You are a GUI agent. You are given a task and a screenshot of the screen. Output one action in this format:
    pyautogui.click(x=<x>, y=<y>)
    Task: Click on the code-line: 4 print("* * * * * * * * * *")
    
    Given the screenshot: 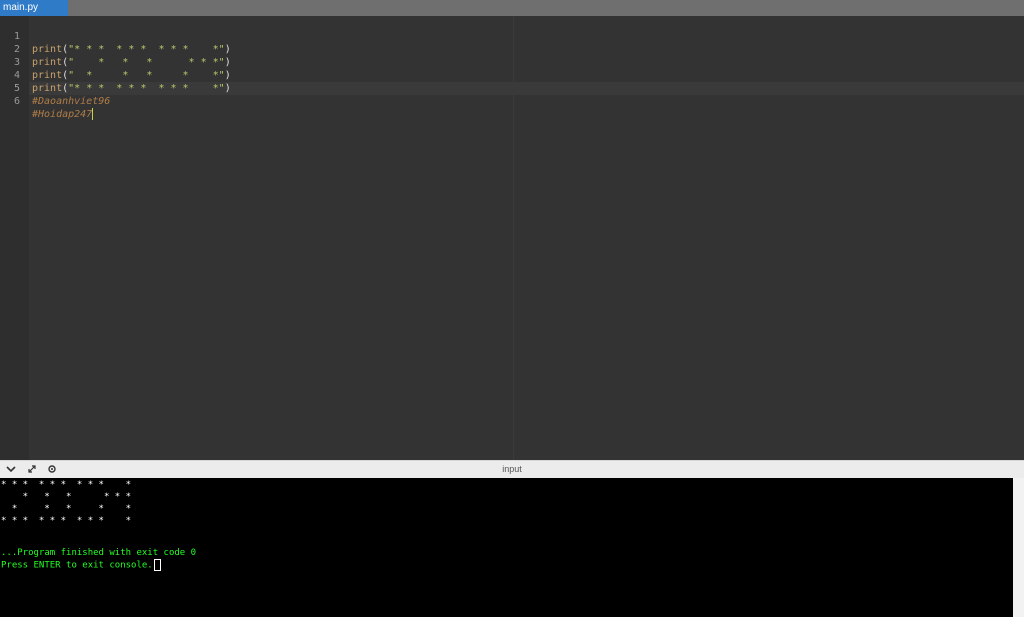 What is the action you would take?
    pyautogui.click(x=512, y=75)
    